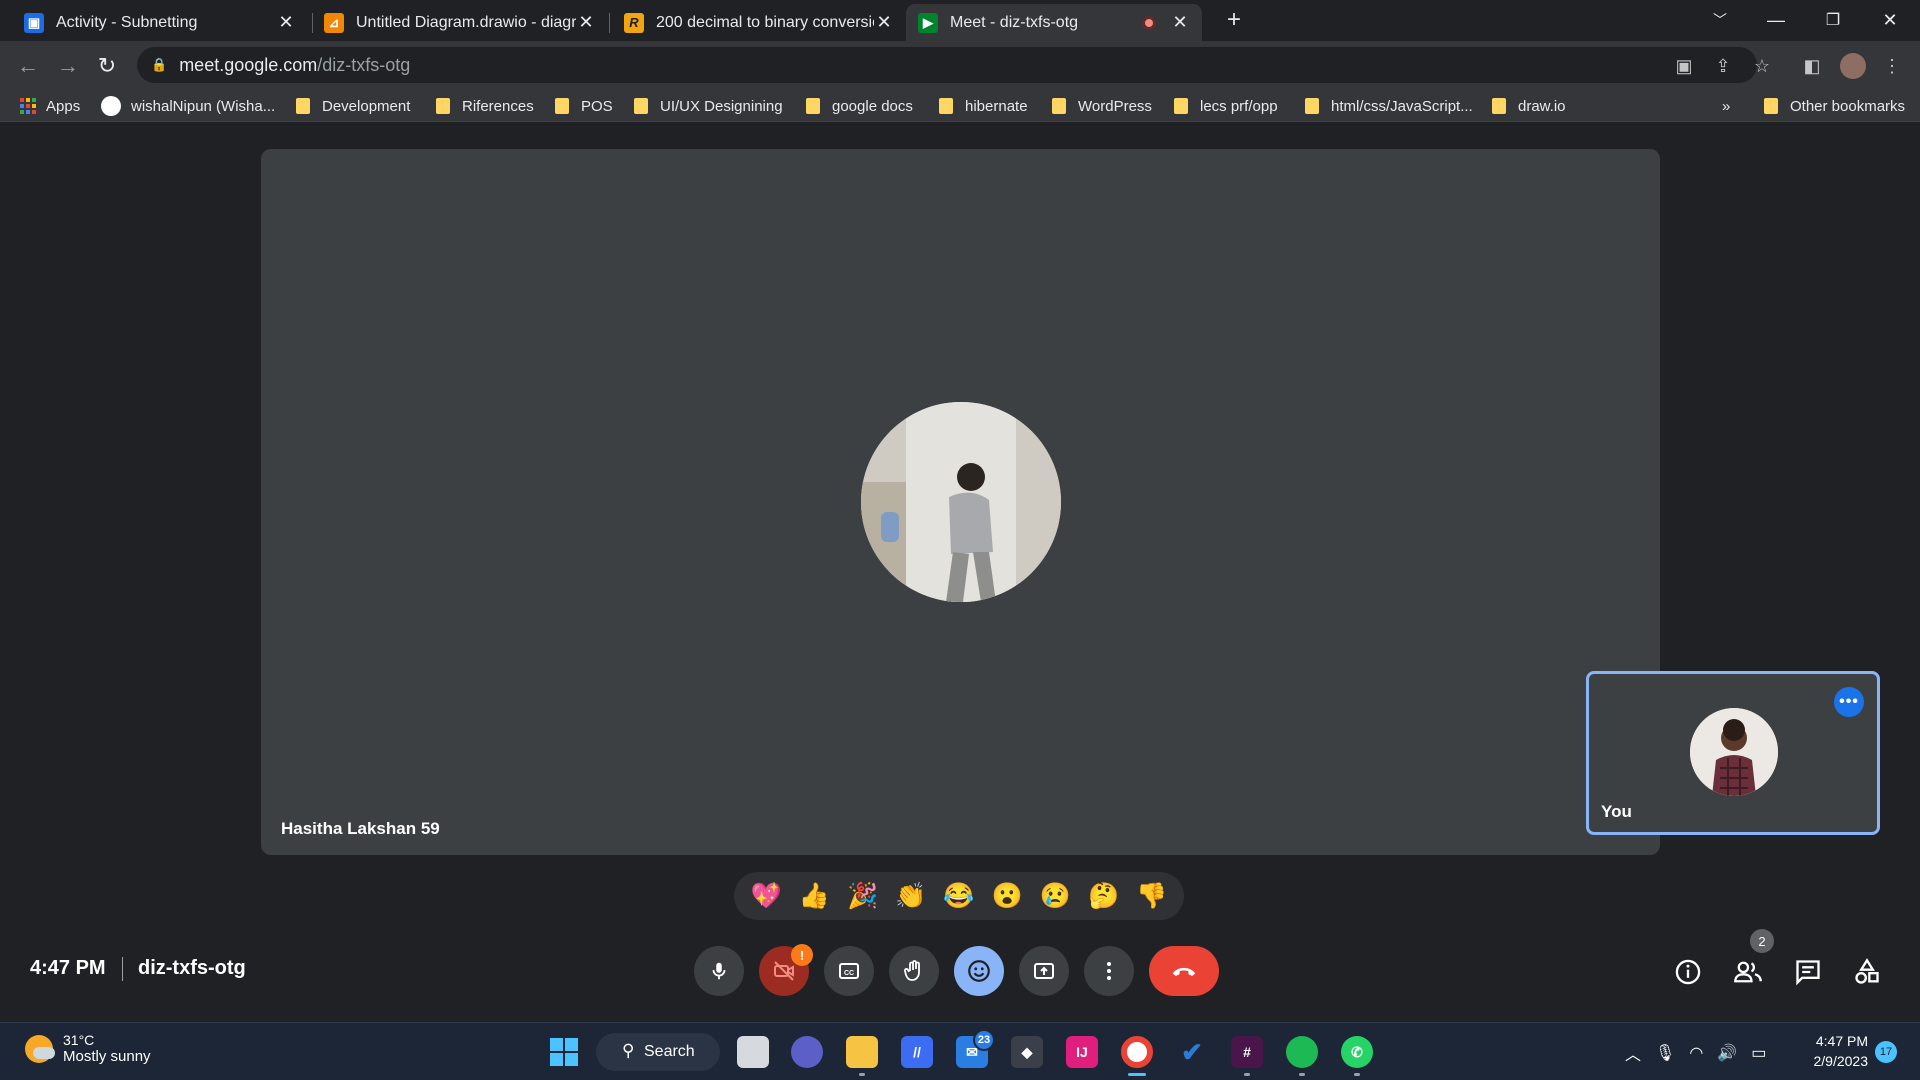  Describe the element at coordinates (862, 896) in the screenshot. I see `reaction-party-popper: 🎉` at that location.